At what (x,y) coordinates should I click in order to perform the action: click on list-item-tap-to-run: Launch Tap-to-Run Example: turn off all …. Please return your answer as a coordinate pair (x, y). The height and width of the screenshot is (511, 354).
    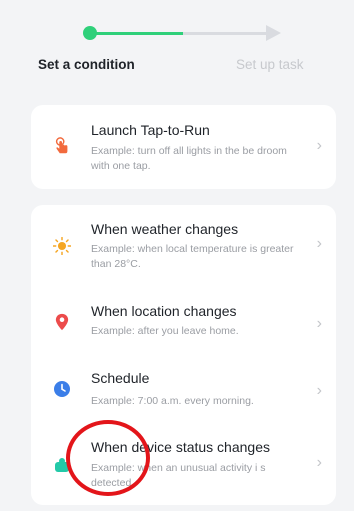
    Looking at the image, I should click on (183, 147).